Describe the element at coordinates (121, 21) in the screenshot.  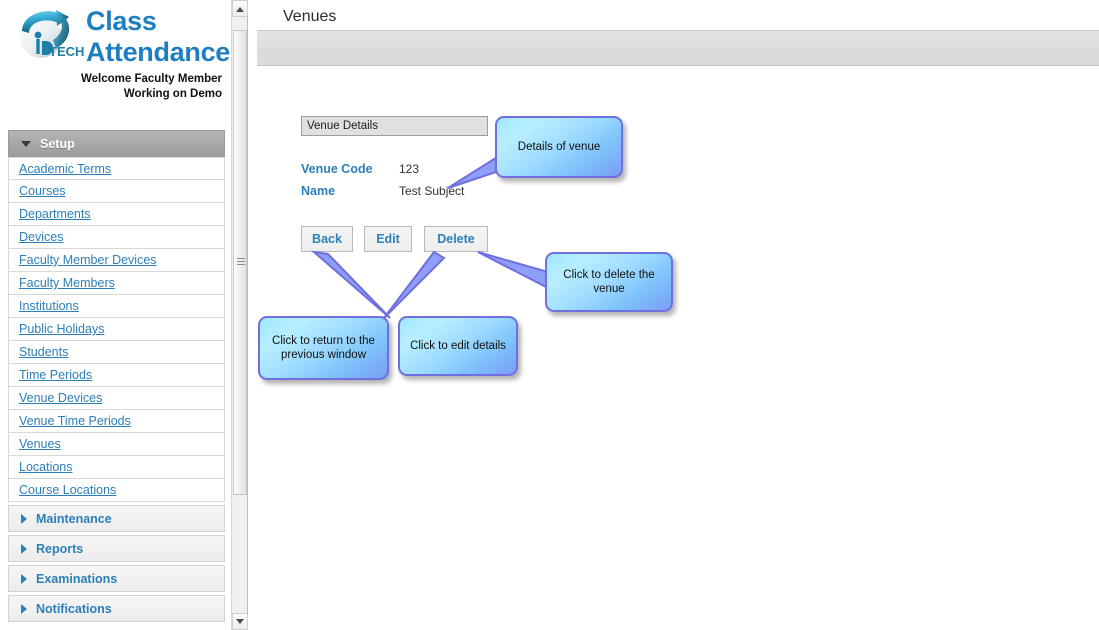
I see `brand-title-line1: Class` at that location.